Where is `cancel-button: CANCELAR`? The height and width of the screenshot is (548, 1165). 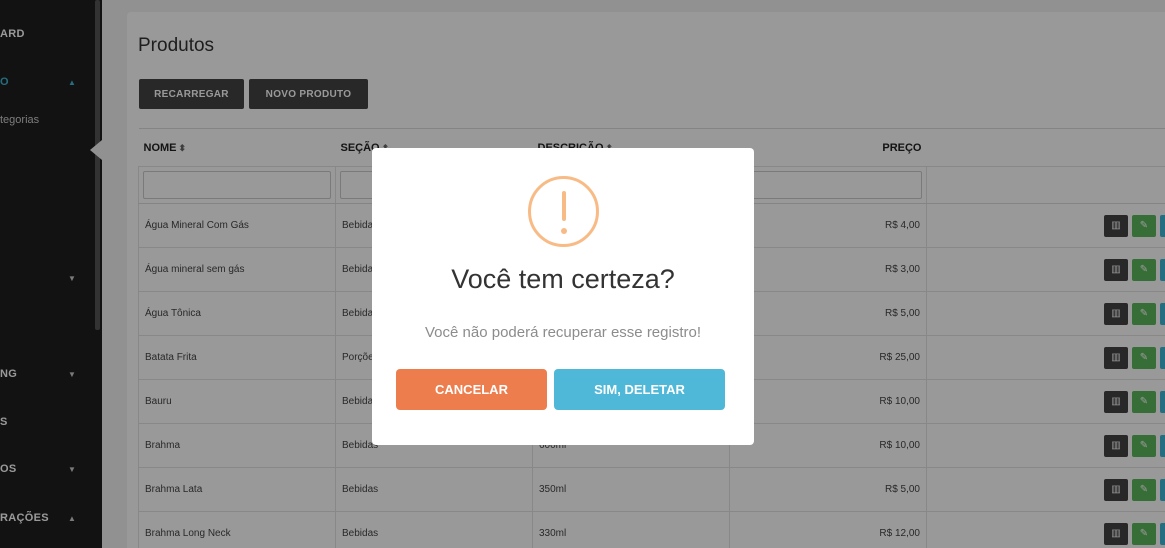
cancel-button: CANCELAR is located at coordinates (471, 389).